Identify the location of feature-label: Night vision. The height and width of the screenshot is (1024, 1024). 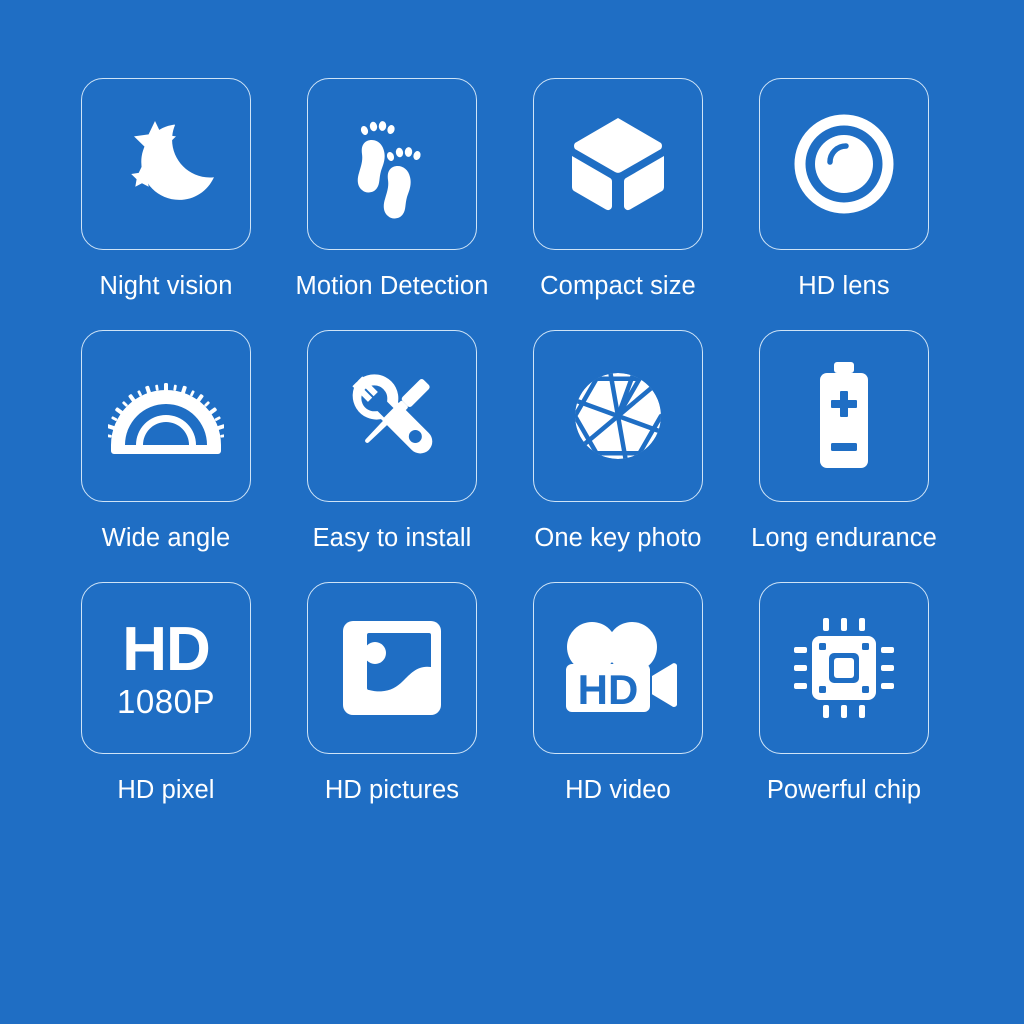
(166, 286).